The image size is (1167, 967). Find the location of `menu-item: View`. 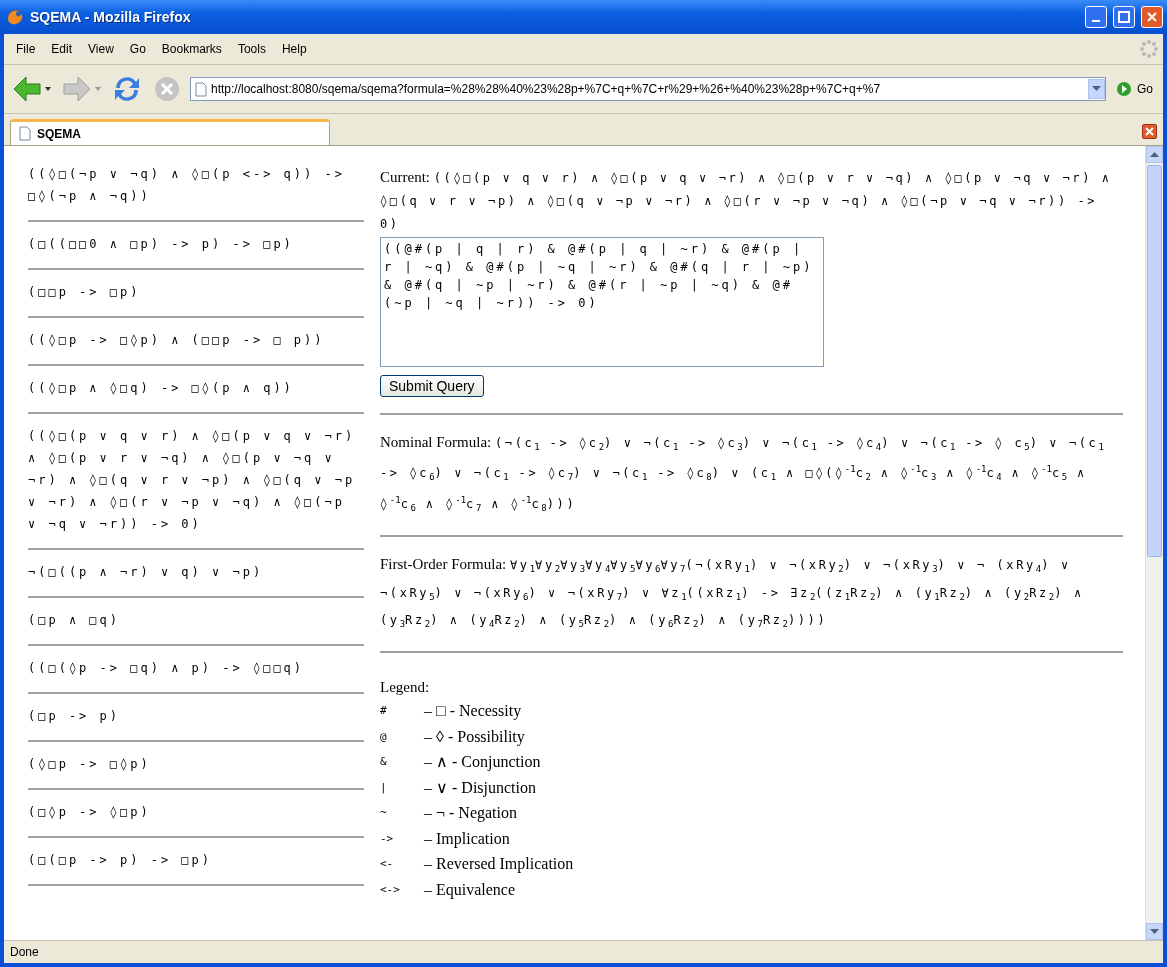

menu-item: View is located at coordinates (101, 49).